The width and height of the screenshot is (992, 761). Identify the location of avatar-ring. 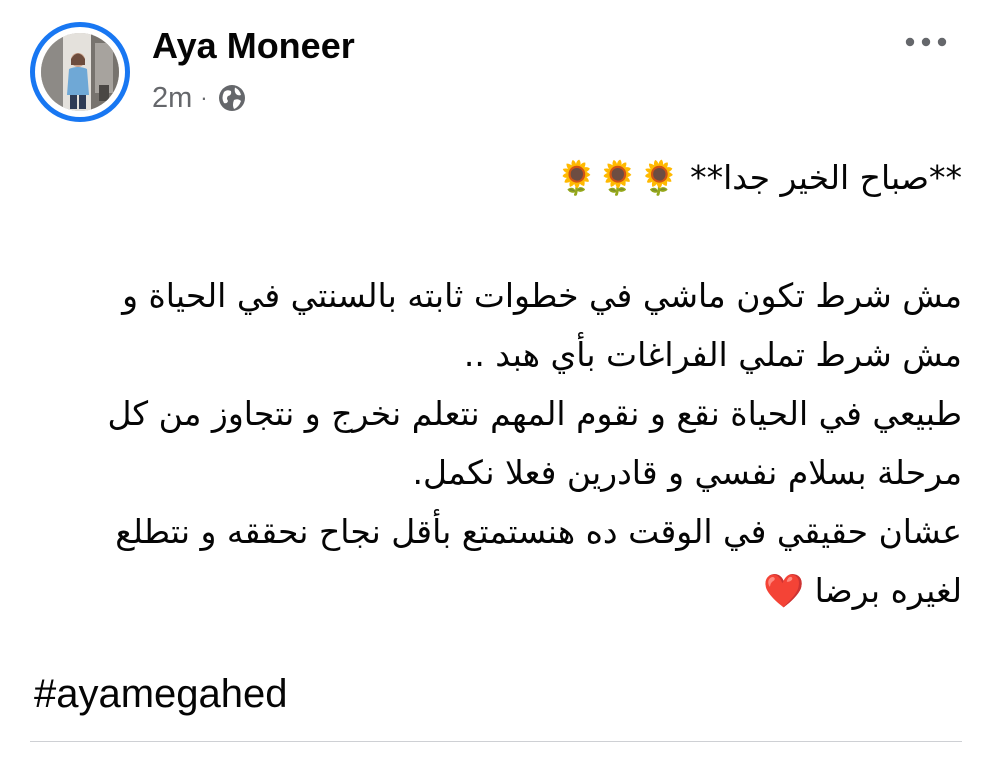
(80, 72).